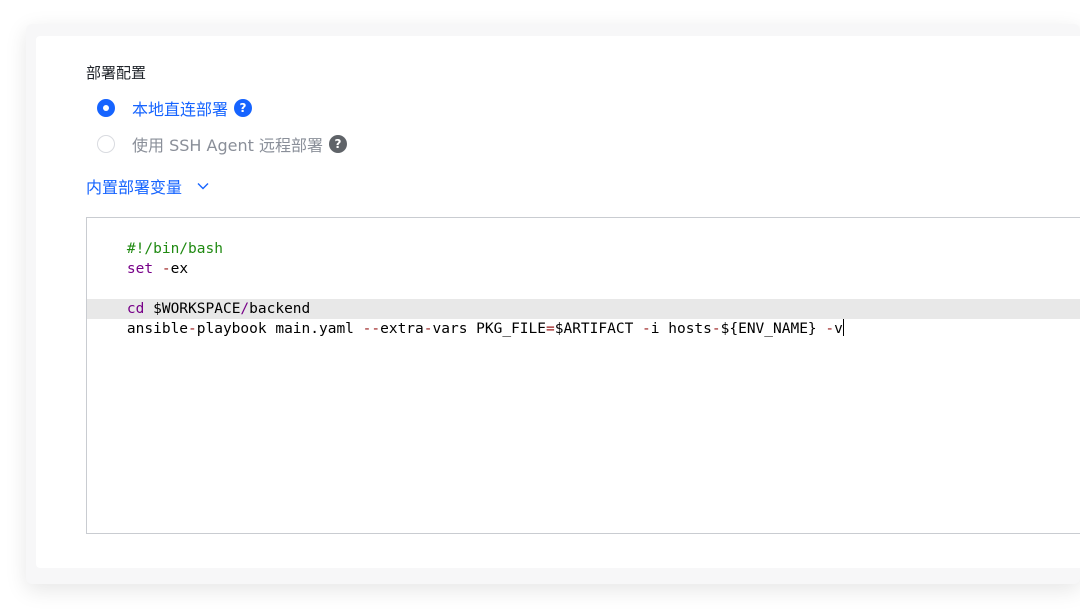 Image resolution: width=1080 pixels, height=610 pixels. What do you see at coordinates (174, 249) in the screenshot?
I see `code-token: #!/bin/bash` at bounding box center [174, 249].